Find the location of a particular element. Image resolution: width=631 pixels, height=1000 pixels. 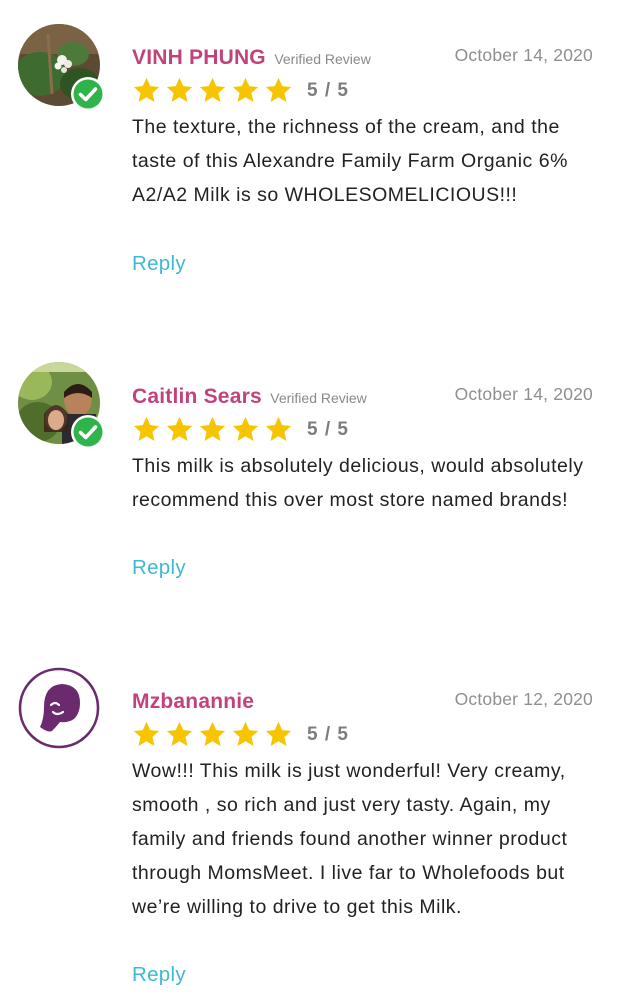

reviewer-header: Caitlin Sears Verified Review is located at coordinates (249, 397).